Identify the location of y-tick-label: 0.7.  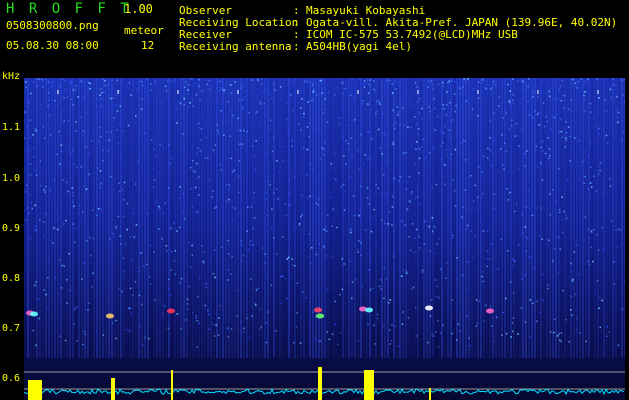
(11, 328).